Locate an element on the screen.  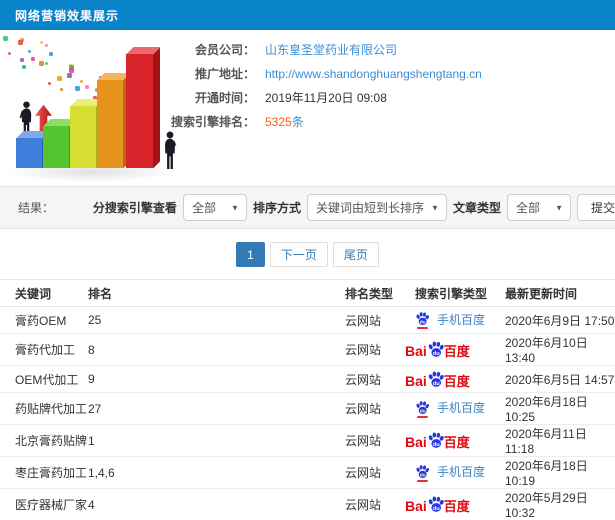
col-rank-type: 排名类型 is located at coordinates (380, 293).